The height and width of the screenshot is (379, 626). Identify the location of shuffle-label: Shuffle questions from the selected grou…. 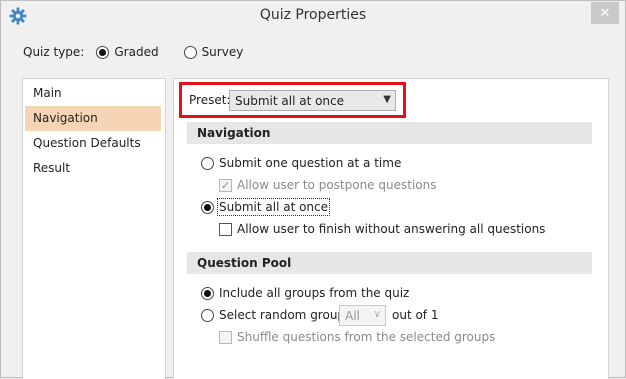
(366, 337).